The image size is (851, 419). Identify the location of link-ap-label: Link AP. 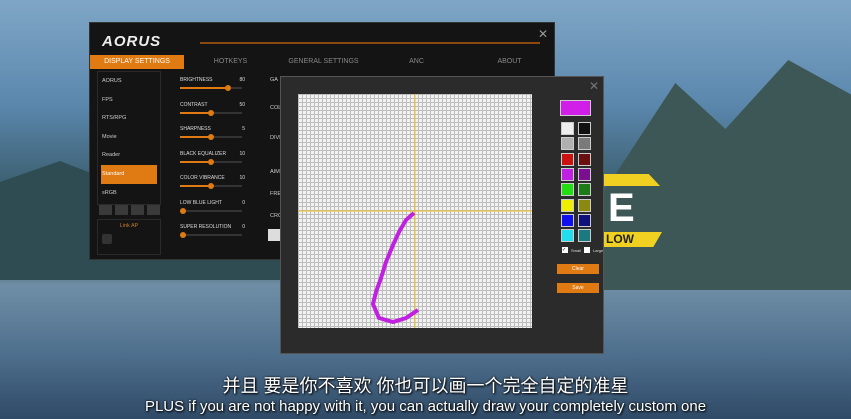
(129, 226).